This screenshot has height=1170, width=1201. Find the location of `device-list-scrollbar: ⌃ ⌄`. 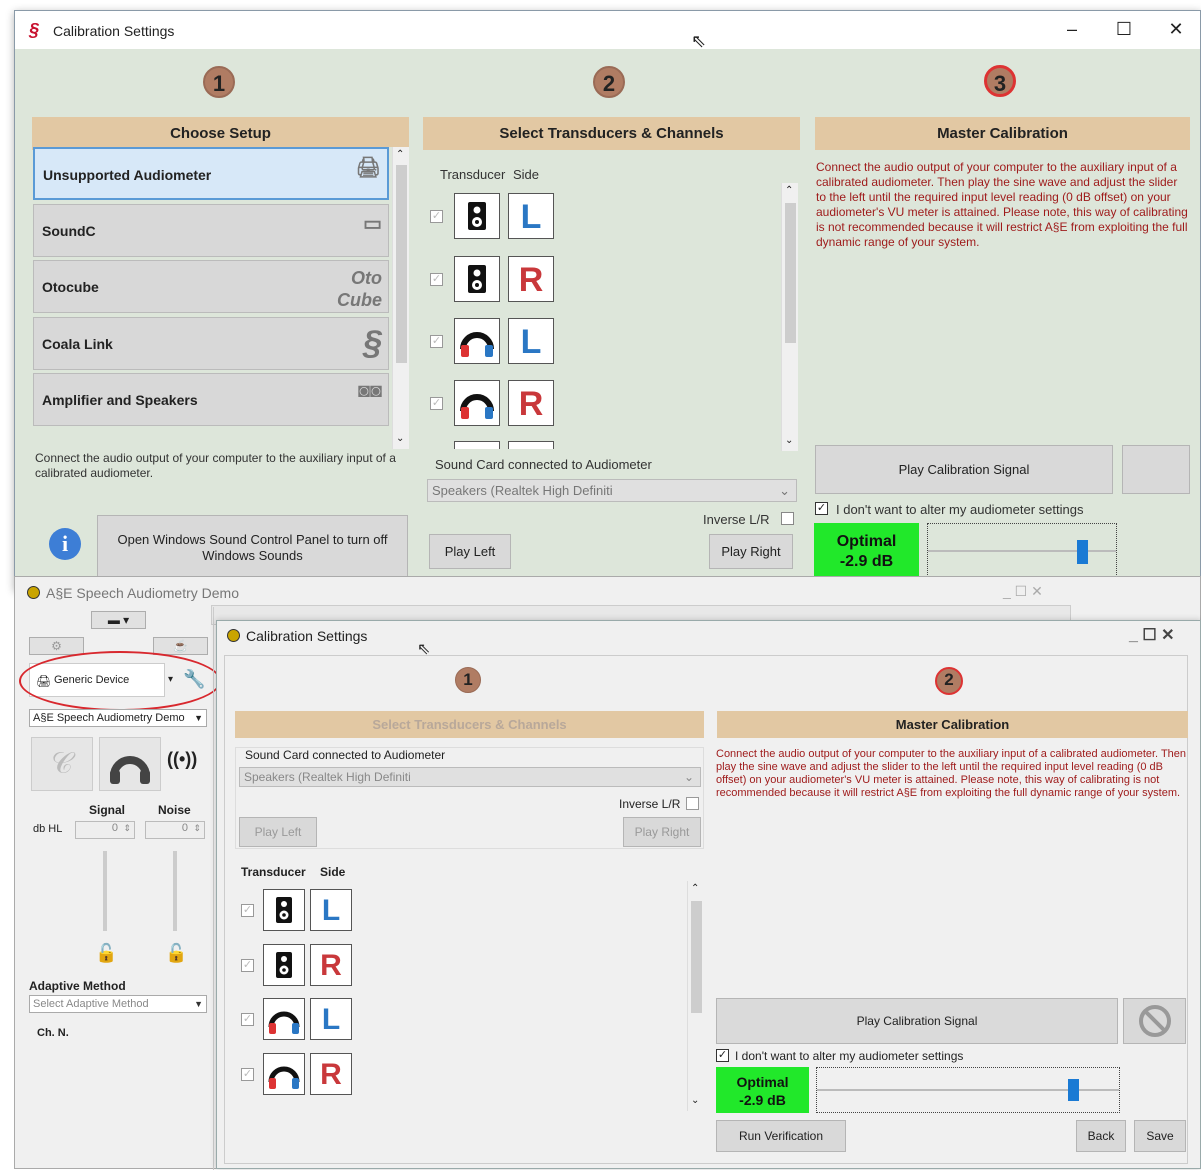

device-list-scrollbar: ⌃ ⌄ is located at coordinates (400, 298).